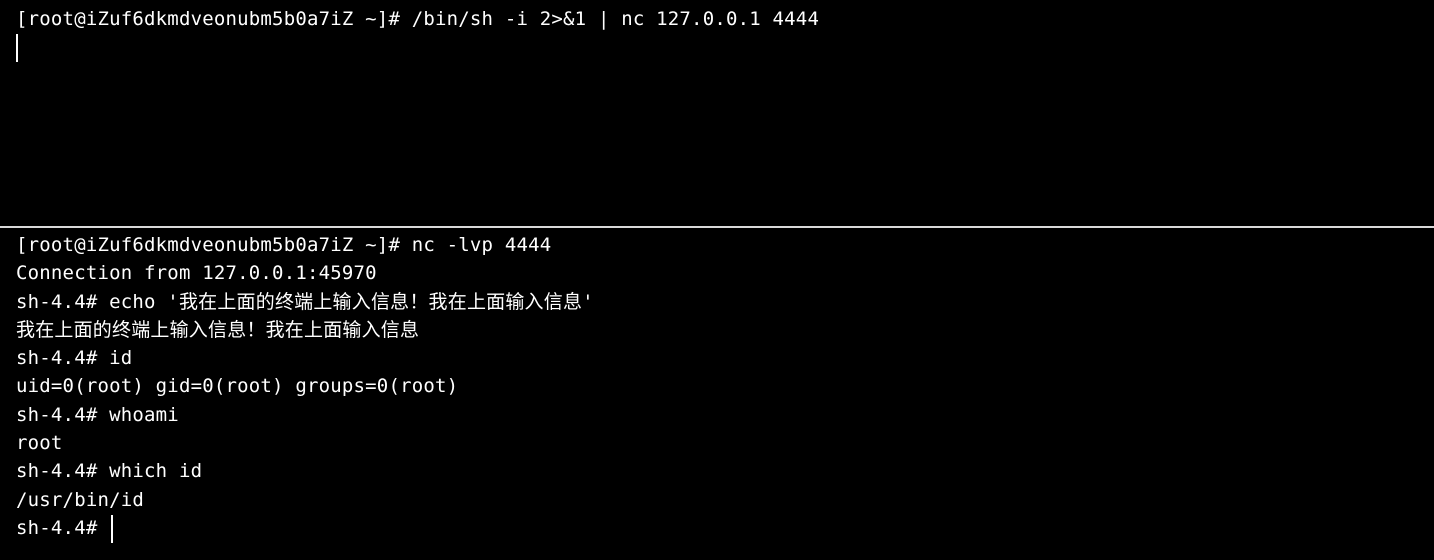  What do you see at coordinates (218, 329) in the screenshot?
I see `terminal-line: 我在上面的终端上输入信息！我在上面输入信息` at bounding box center [218, 329].